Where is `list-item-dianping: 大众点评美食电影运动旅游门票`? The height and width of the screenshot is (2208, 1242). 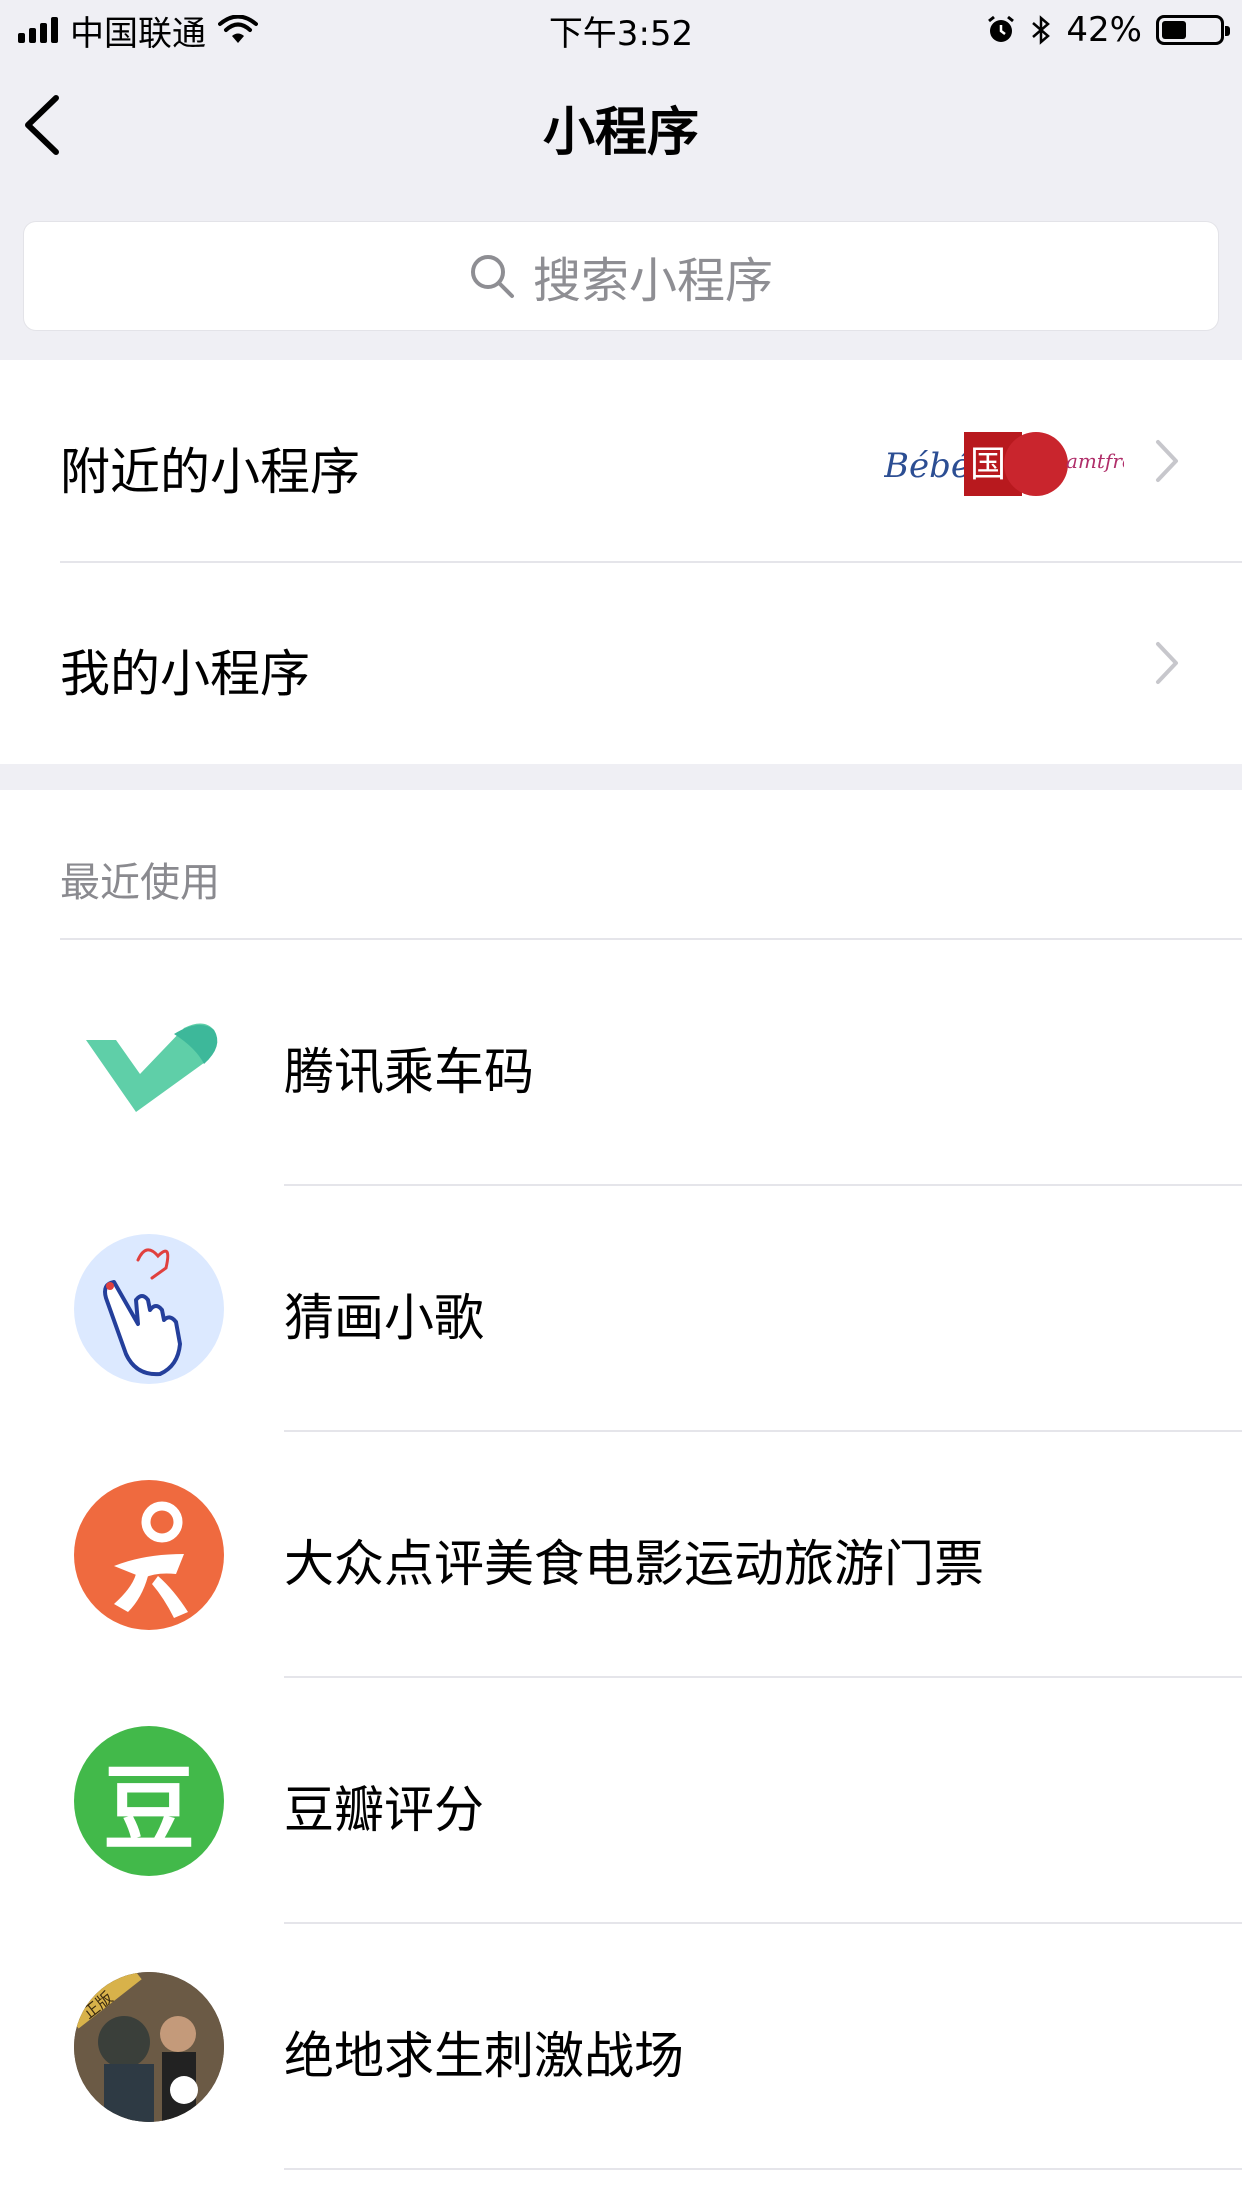
list-item-dianping: 大众点评美食电影运动旅游门票 is located at coordinates (621, 1555).